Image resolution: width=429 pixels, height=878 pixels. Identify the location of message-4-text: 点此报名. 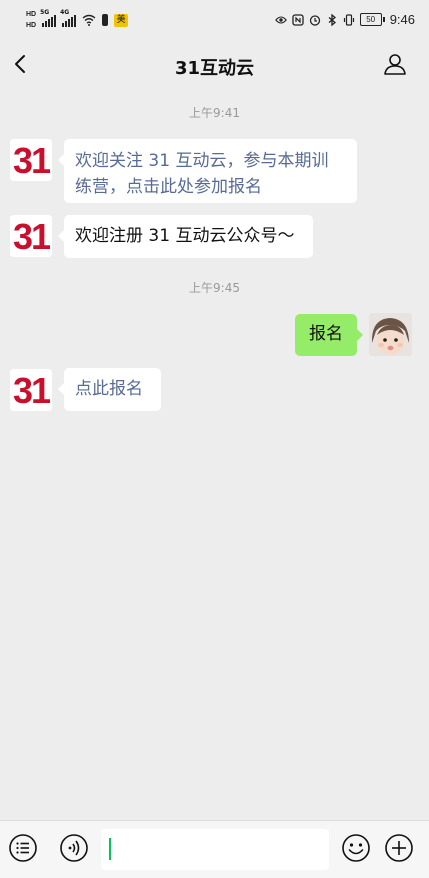
(109, 389).